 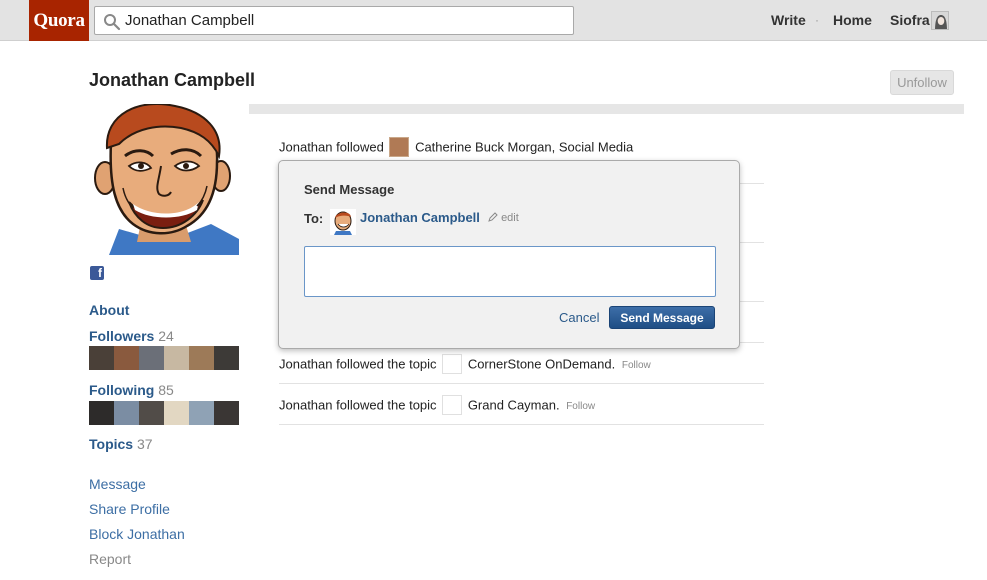 I want to click on search-box, so click(x=334, y=20).